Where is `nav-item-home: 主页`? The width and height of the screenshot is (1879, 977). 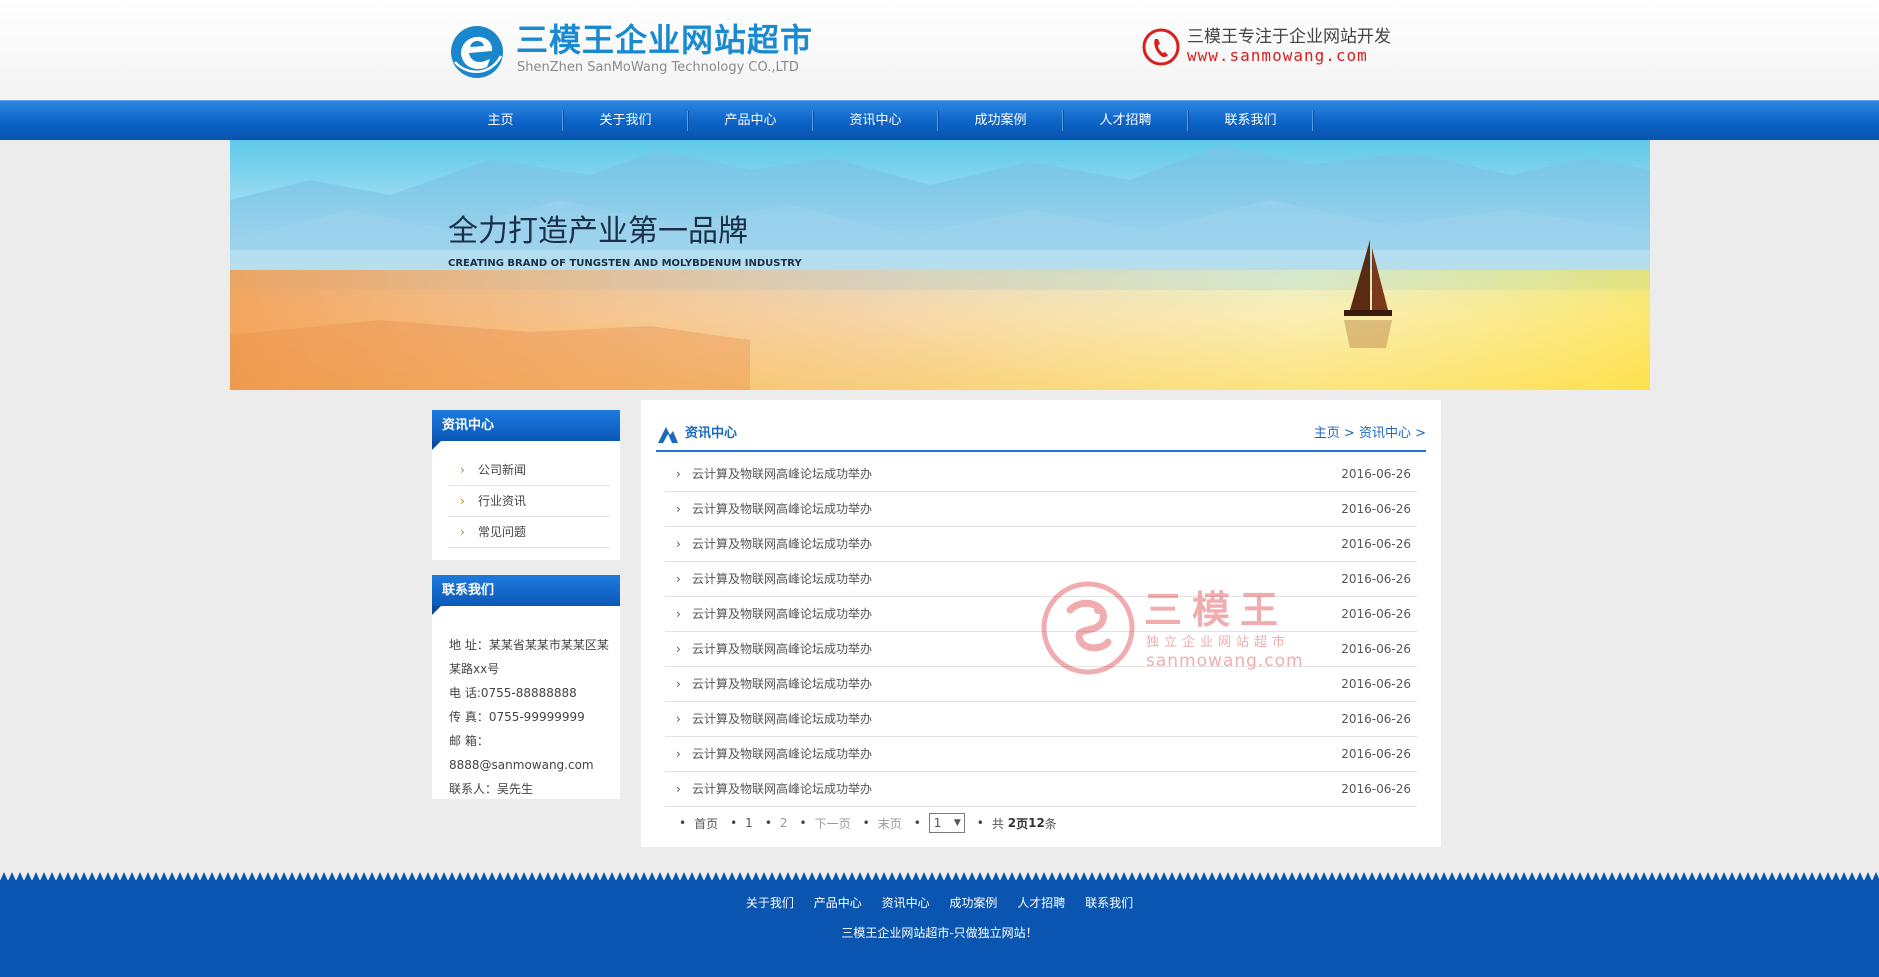
nav-item-home: 主页 is located at coordinates (500, 121).